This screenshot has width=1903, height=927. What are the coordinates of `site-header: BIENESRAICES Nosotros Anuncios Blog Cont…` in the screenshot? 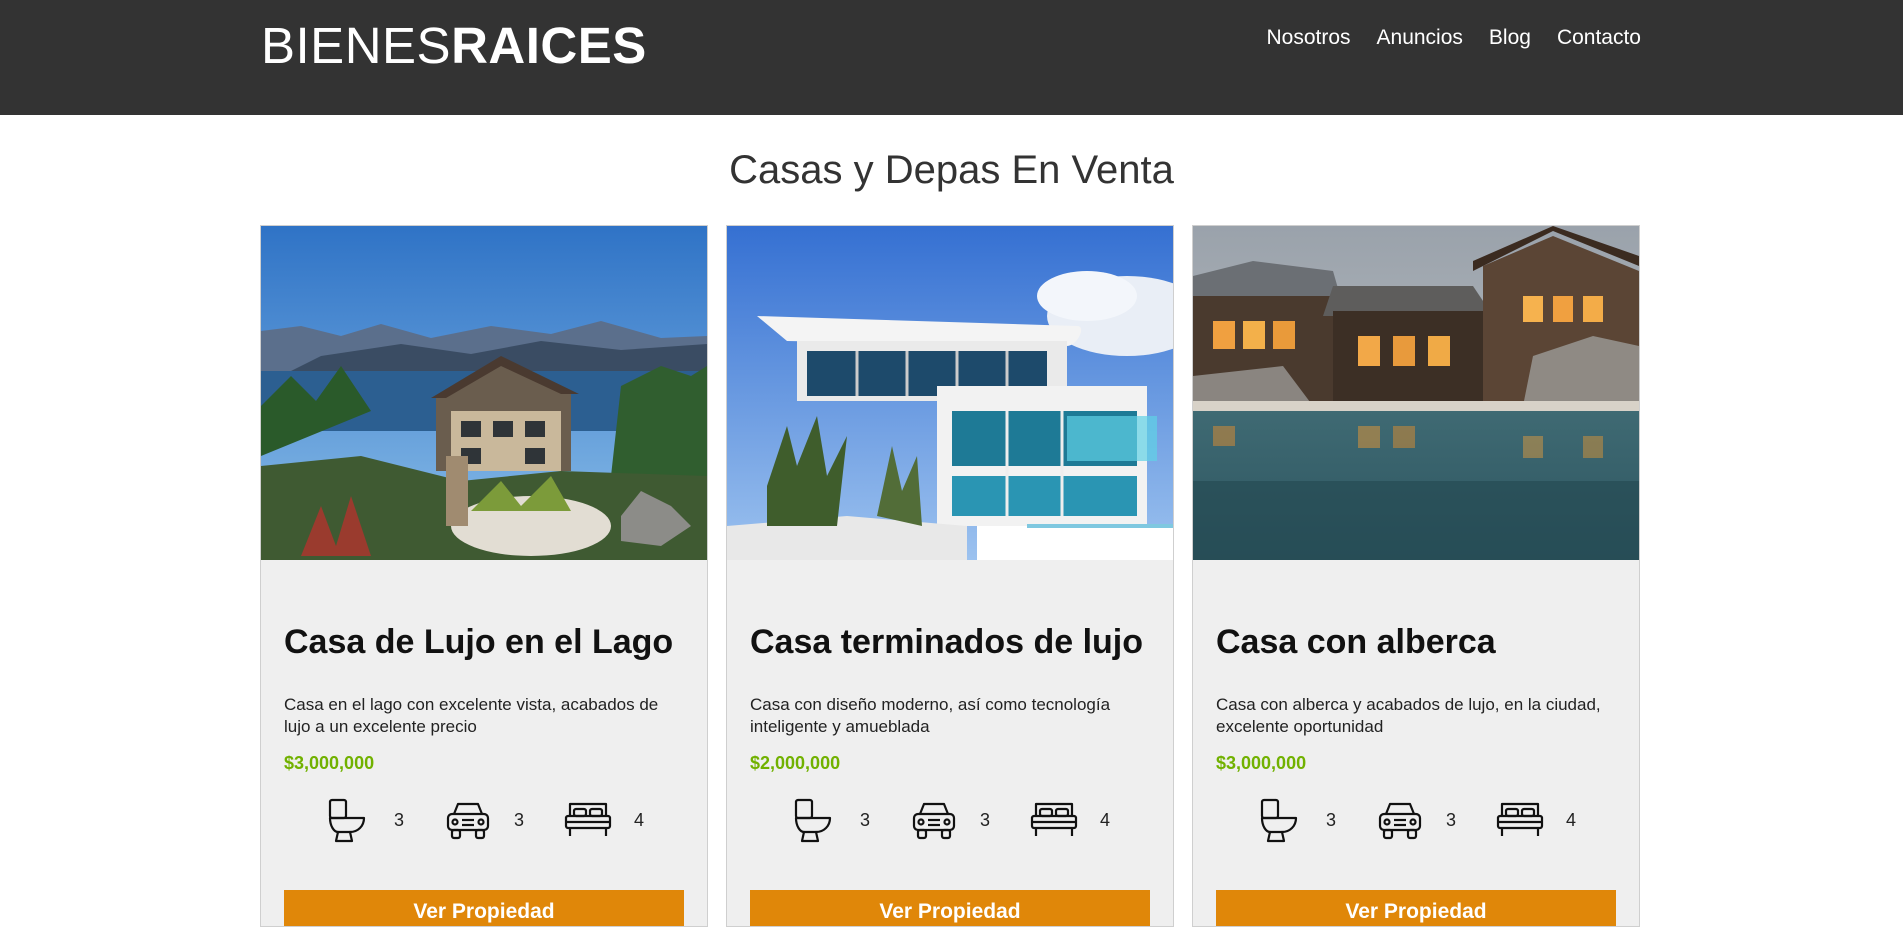 It's located at (951, 57).